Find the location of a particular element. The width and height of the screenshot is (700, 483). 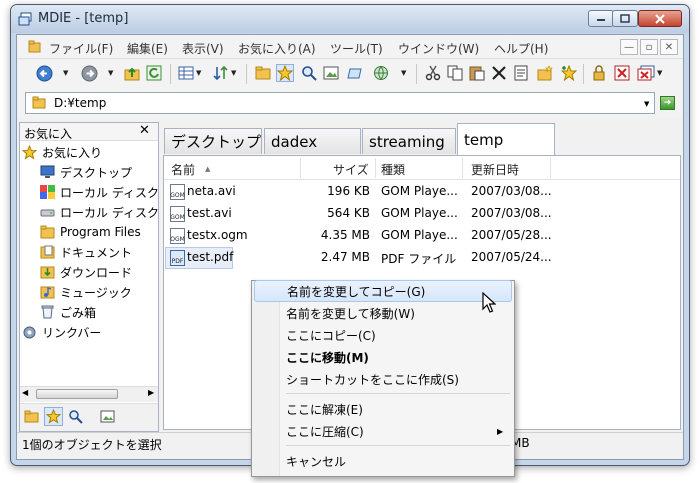

document-folder-icon is located at coordinates (34, 46).